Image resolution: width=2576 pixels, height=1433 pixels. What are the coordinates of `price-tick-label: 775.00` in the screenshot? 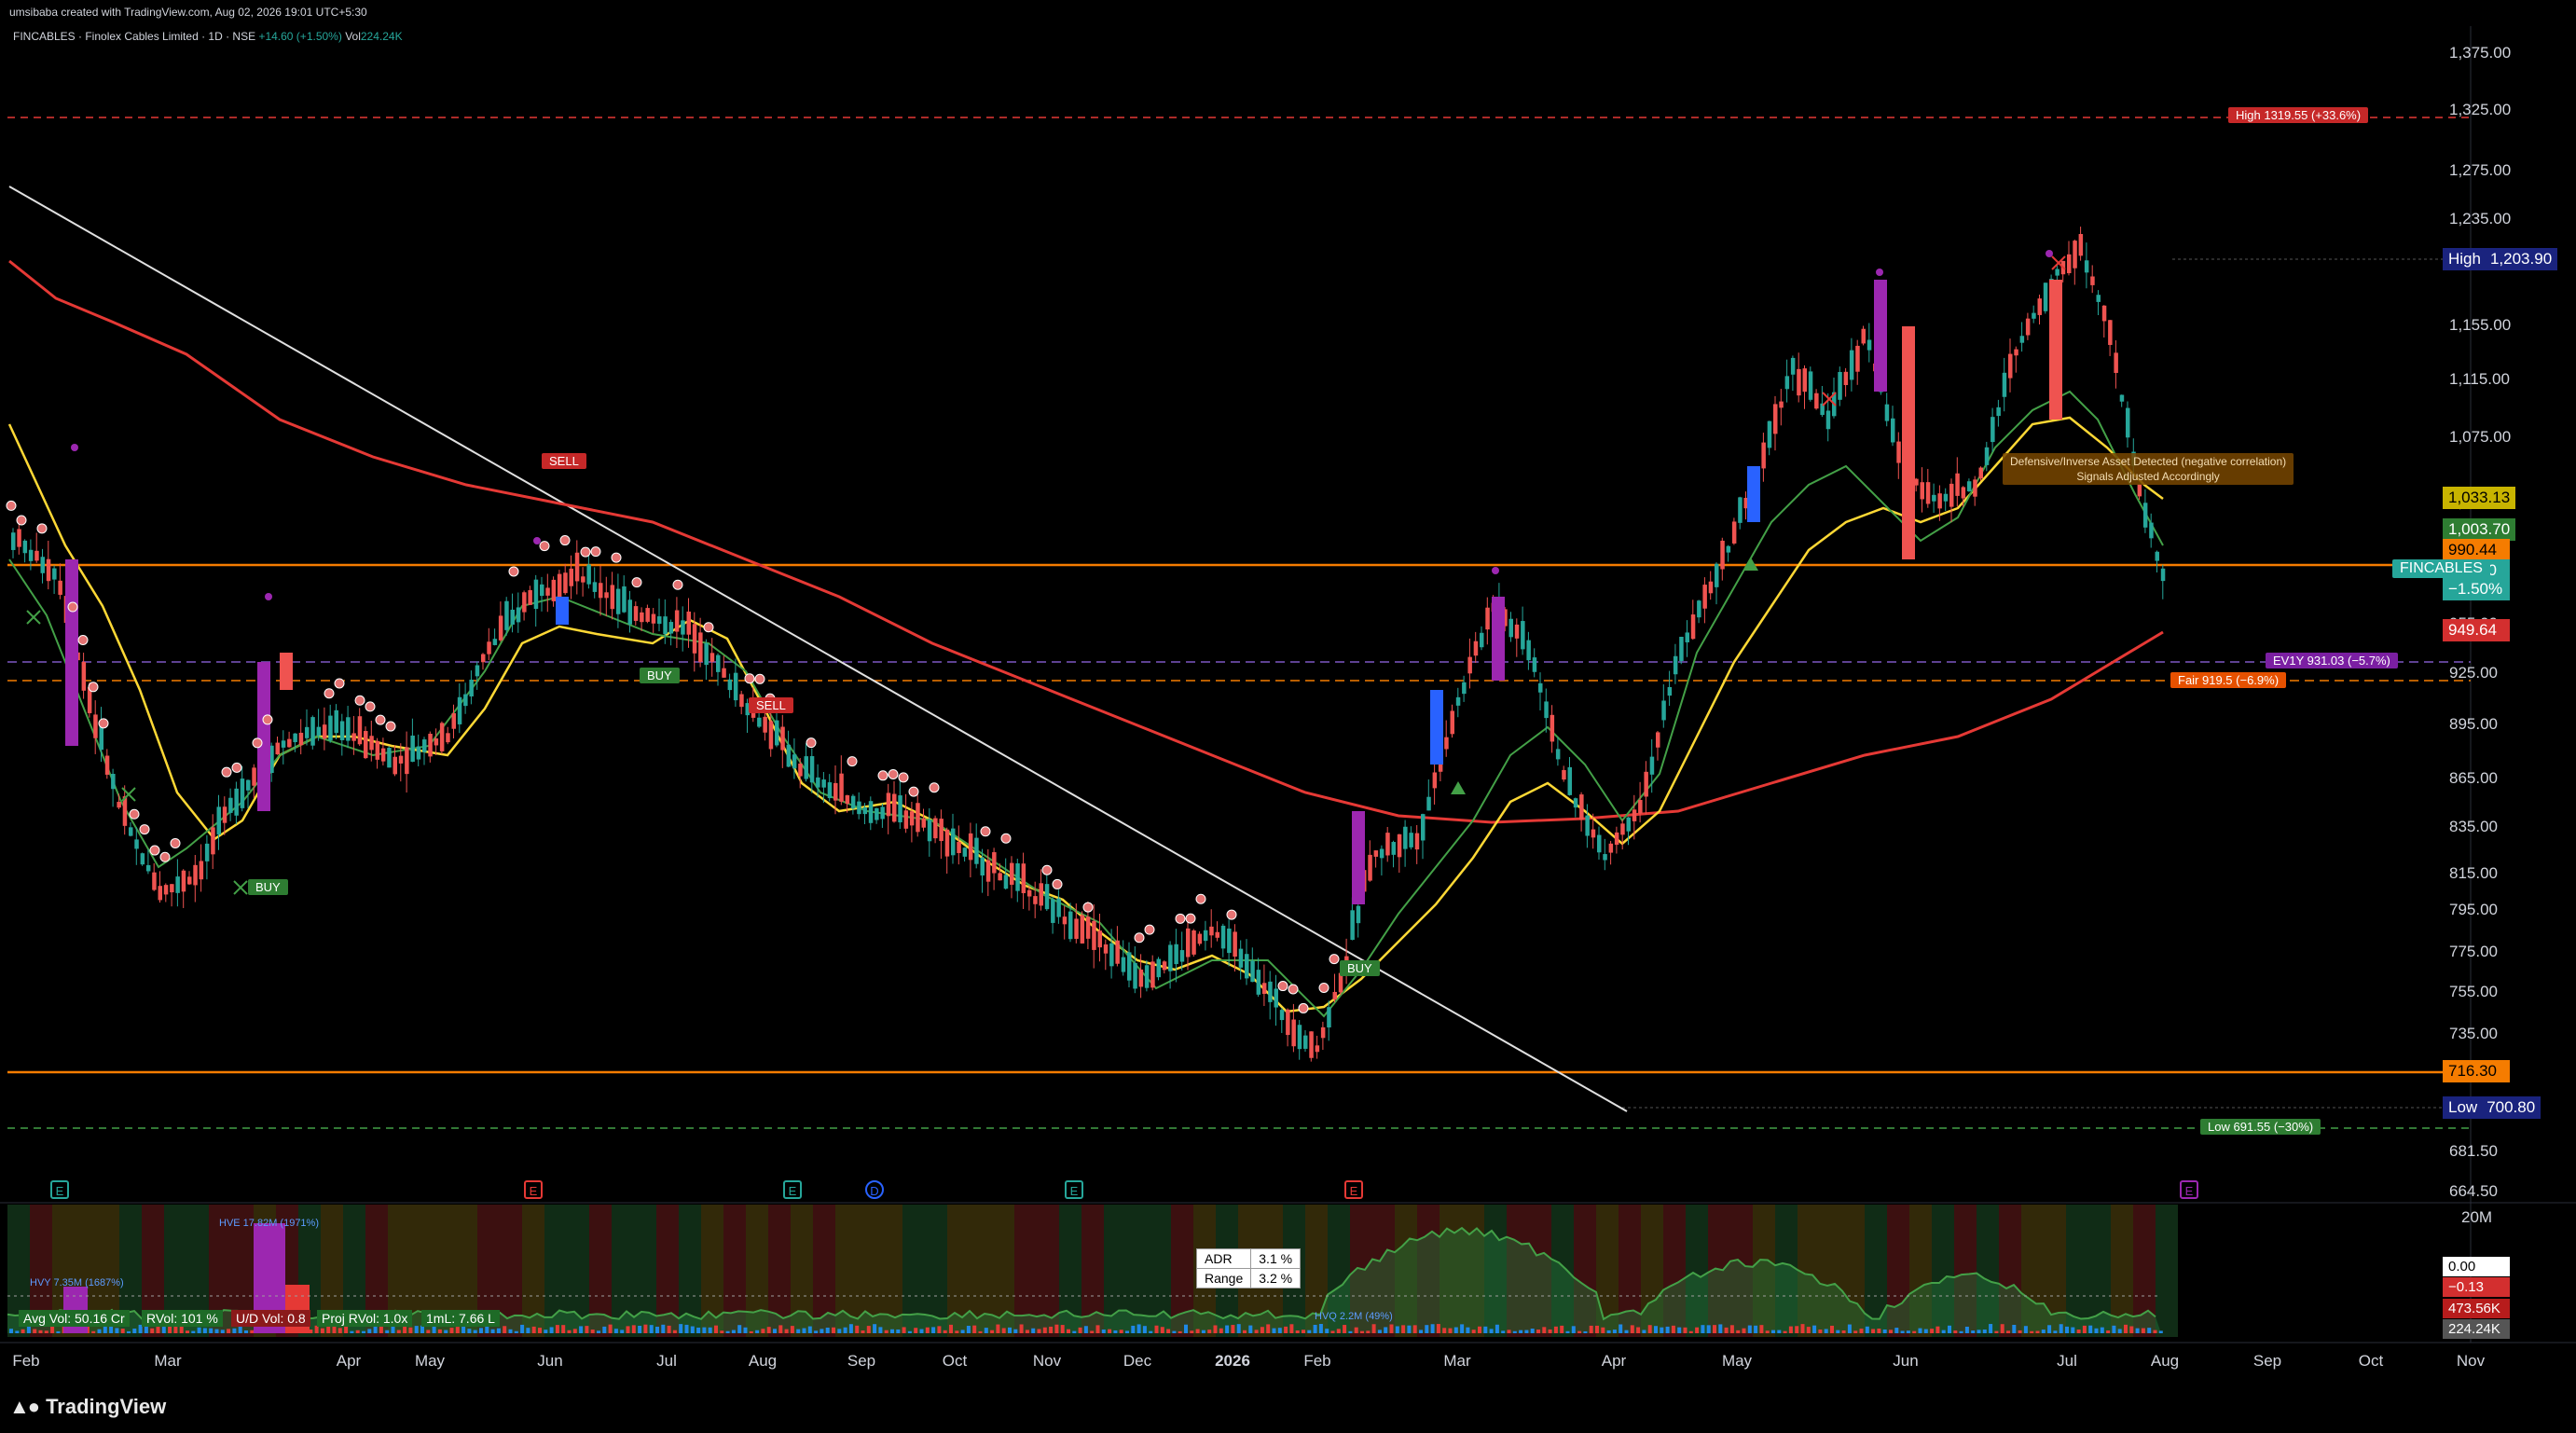 It's located at (2473, 951).